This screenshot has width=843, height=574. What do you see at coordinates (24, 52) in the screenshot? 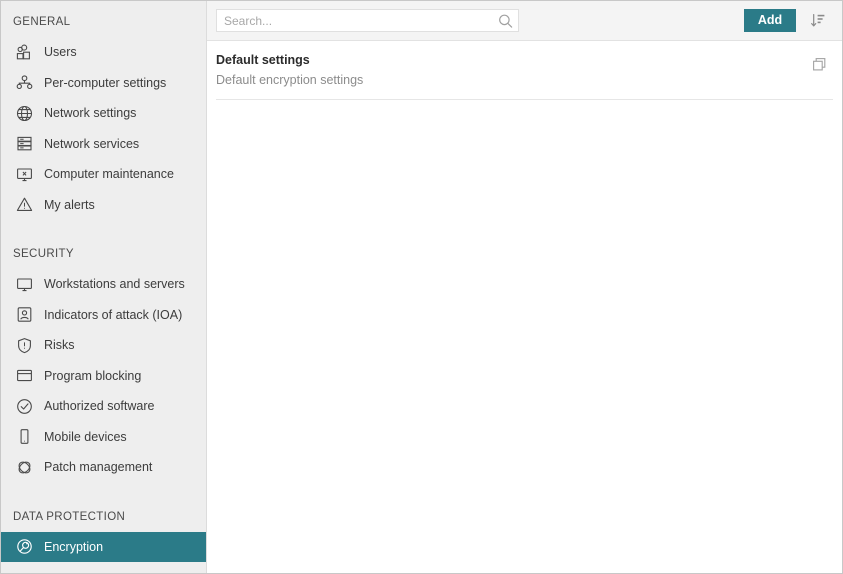
I see `users-icon` at bounding box center [24, 52].